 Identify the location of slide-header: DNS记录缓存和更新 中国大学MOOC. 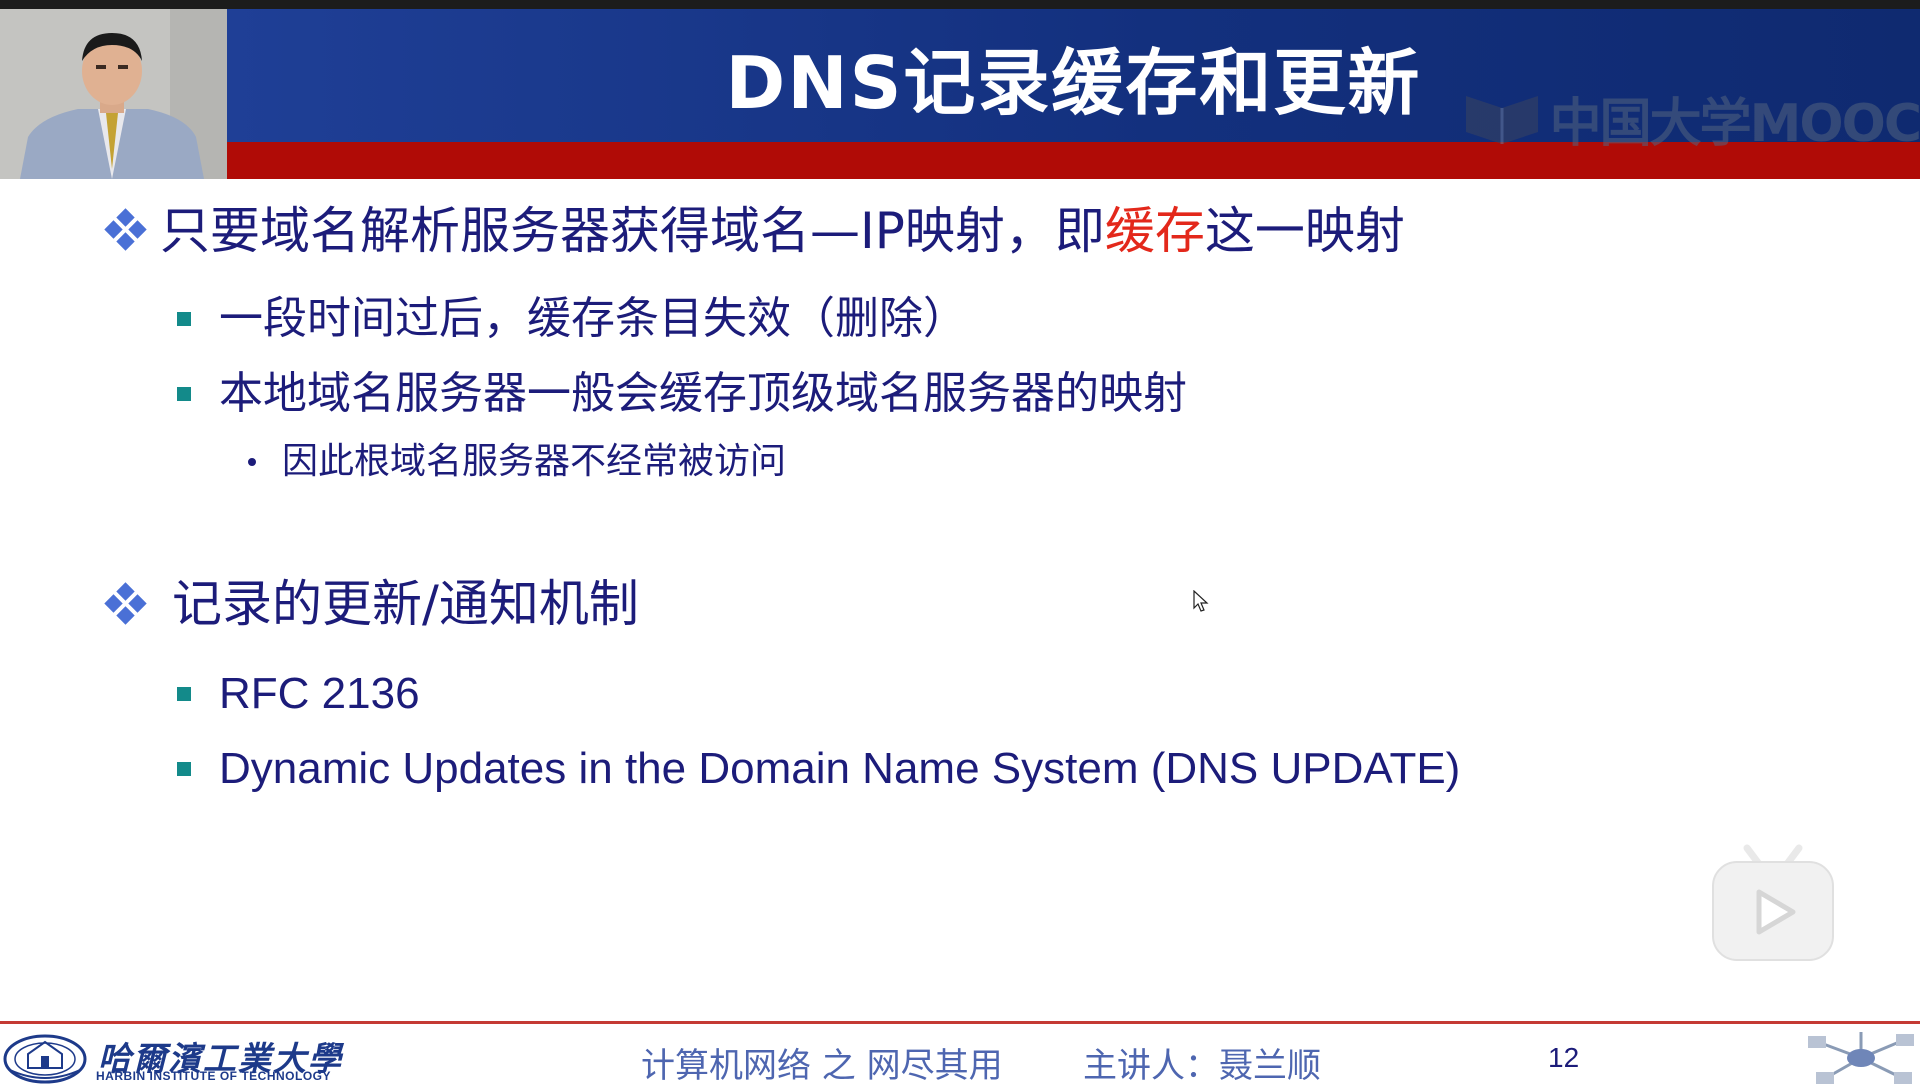
(1073, 94).